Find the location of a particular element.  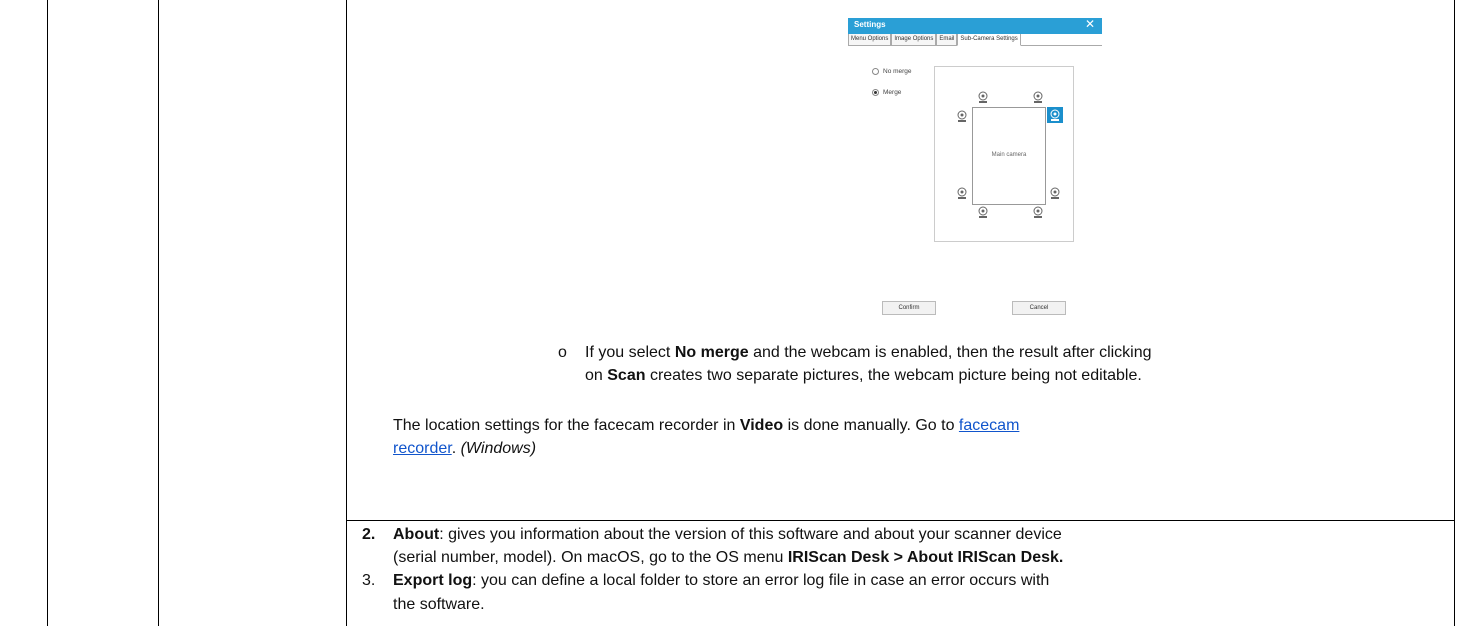

list-number-2: 2. is located at coordinates (369, 534).